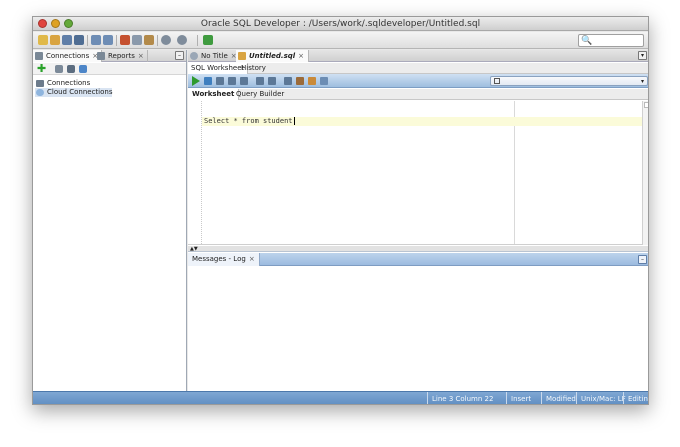 Image resolution: width=680 pixels, height=447 pixels. Describe the element at coordinates (59, 69) in the screenshot. I see `refresh-icon` at that location.